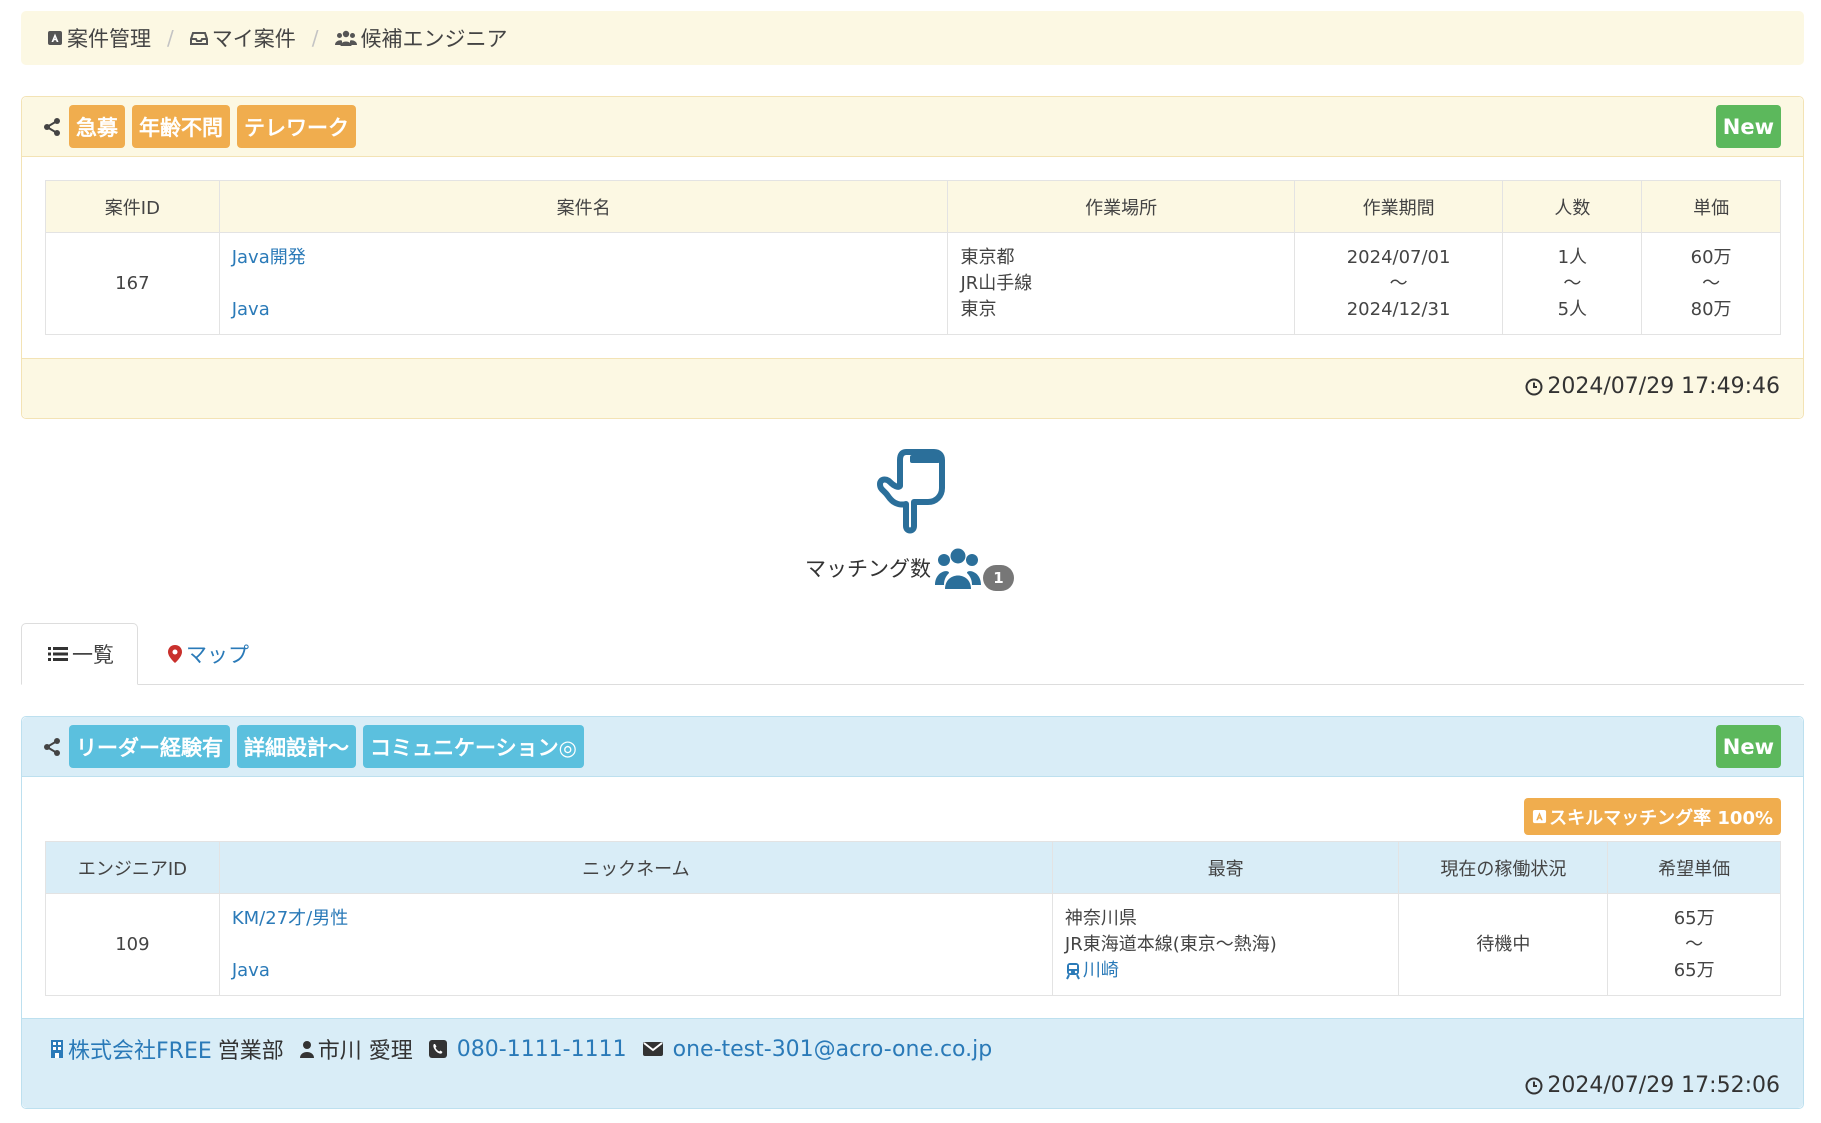  I want to click on people-cell: 1人 ～ 5人, so click(1572, 283).